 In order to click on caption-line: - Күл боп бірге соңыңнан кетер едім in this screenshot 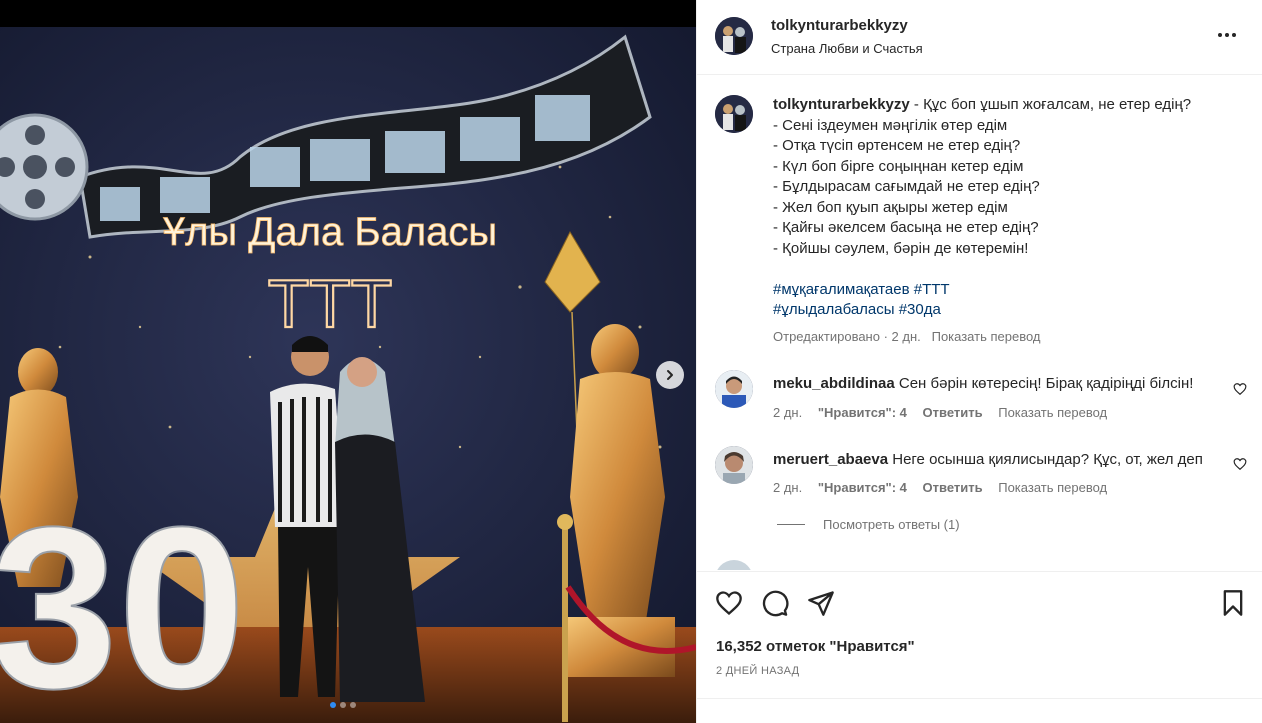, I will do `click(898, 166)`.